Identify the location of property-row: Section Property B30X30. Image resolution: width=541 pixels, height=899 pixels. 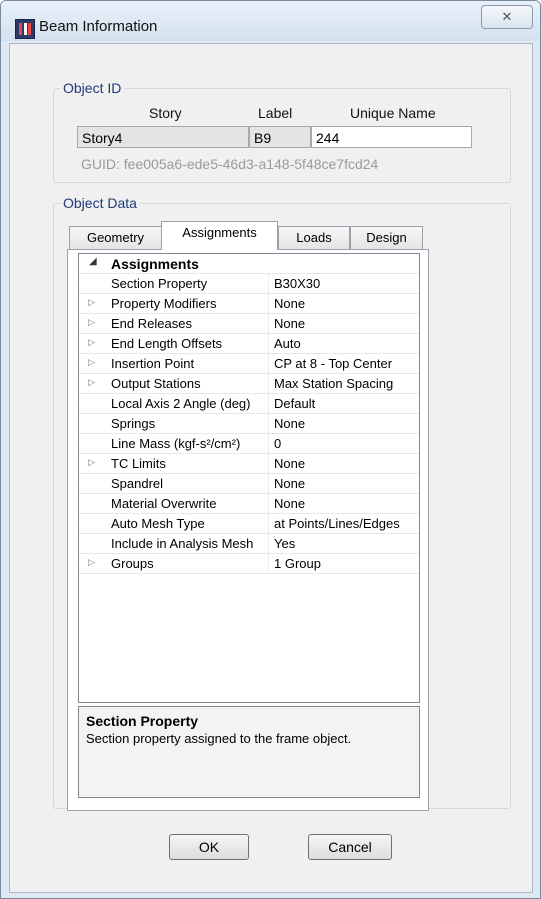
(249, 284).